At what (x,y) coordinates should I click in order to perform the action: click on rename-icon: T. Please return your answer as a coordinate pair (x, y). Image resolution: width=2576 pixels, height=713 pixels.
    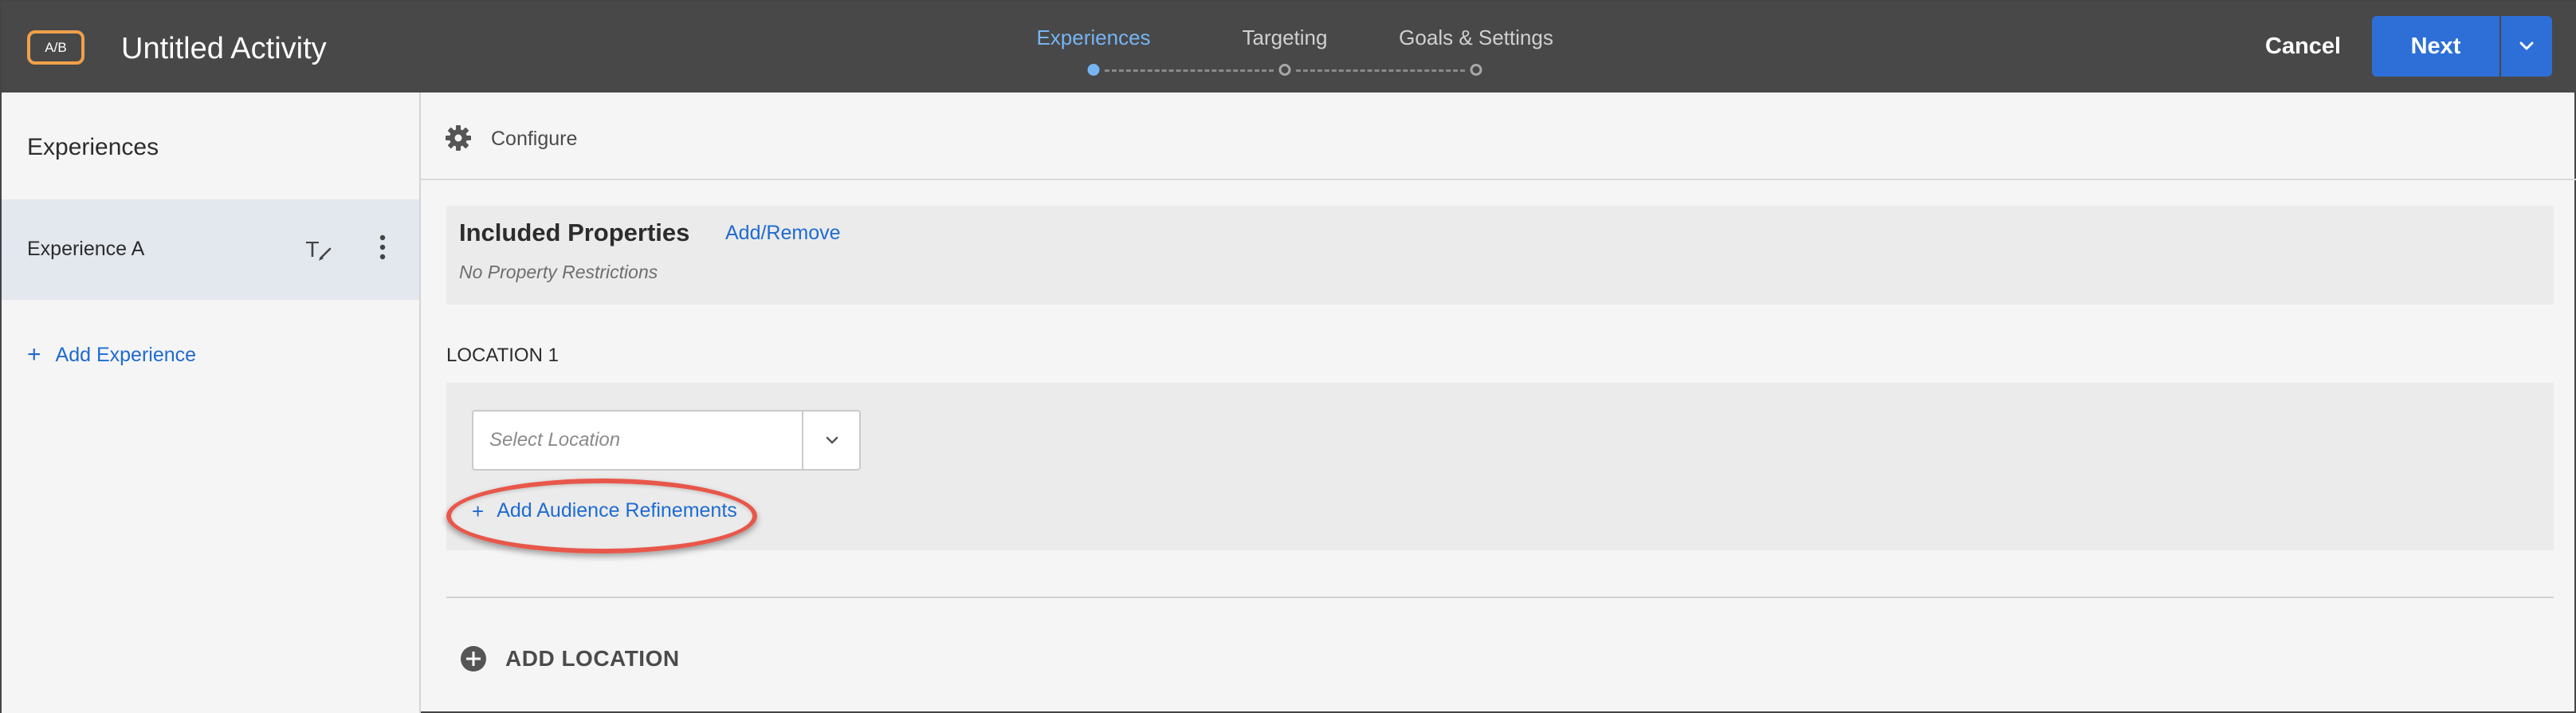
    Looking at the image, I should click on (318, 248).